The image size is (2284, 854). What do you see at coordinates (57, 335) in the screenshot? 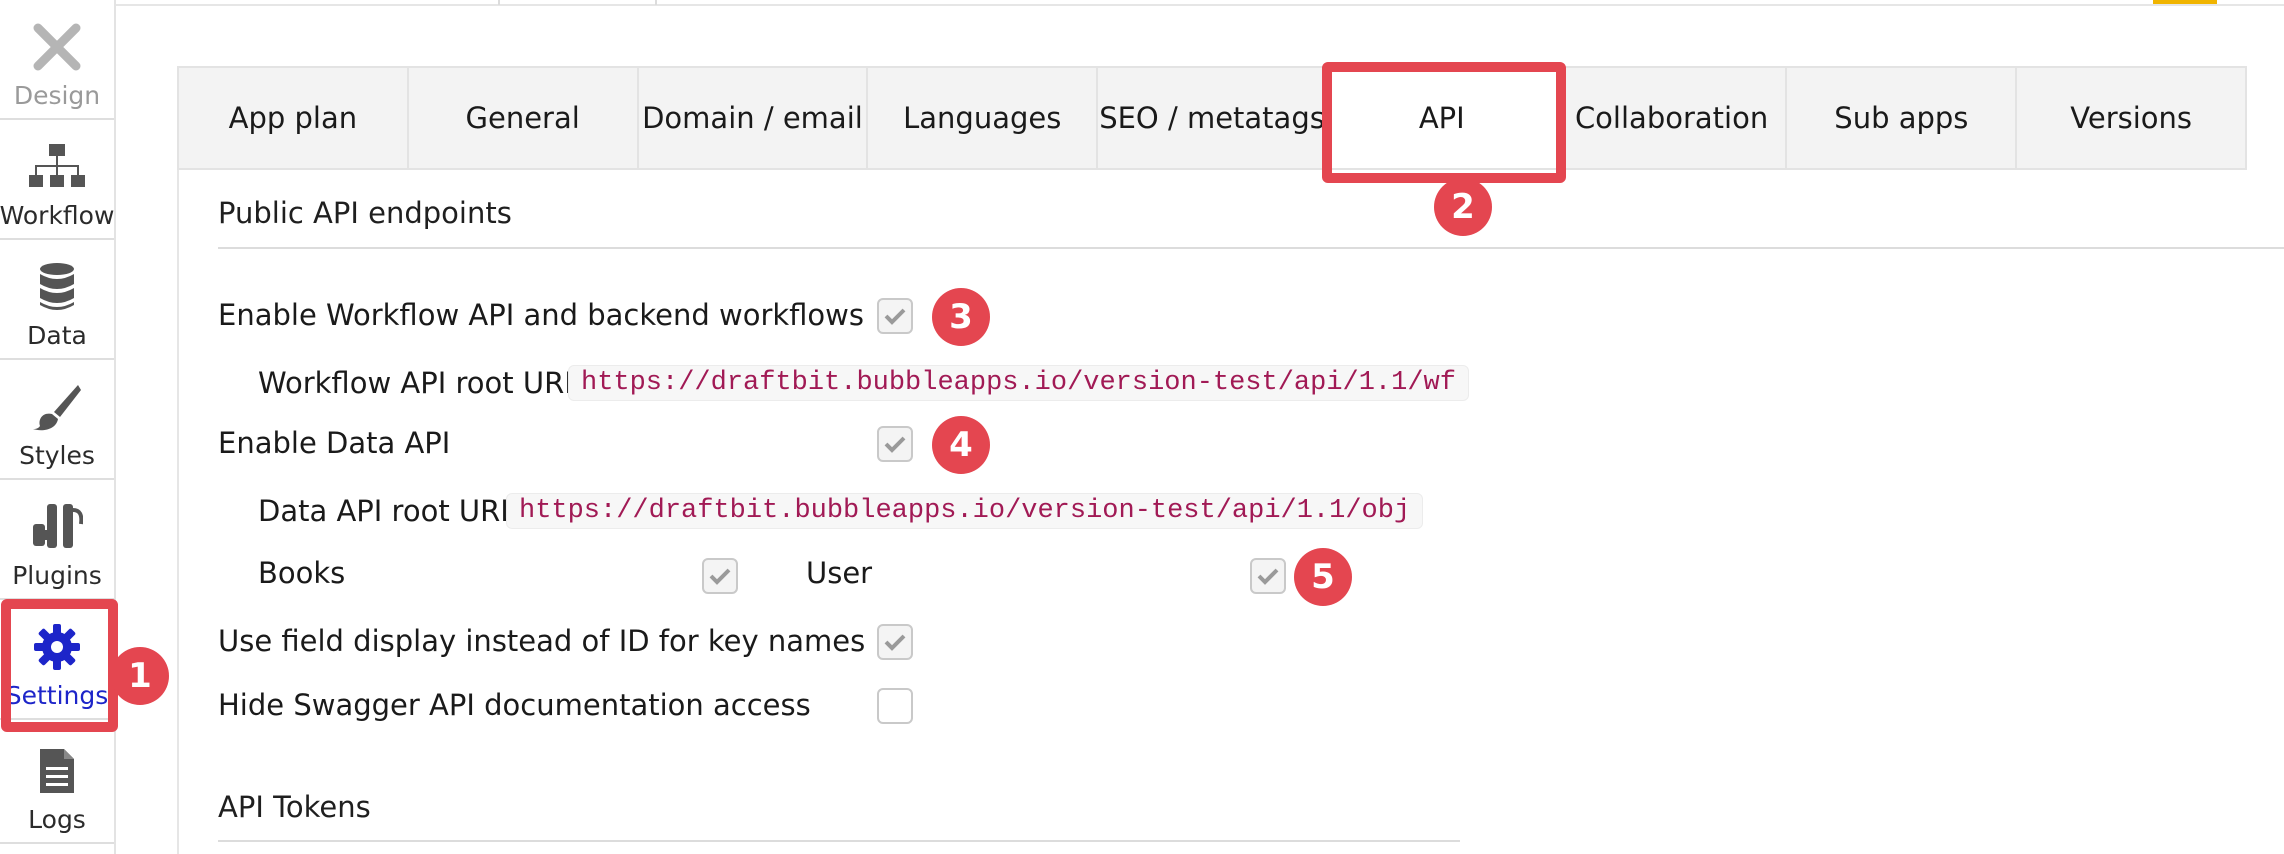
I see `sidebar-item-label: Data` at bounding box center [57, 335].